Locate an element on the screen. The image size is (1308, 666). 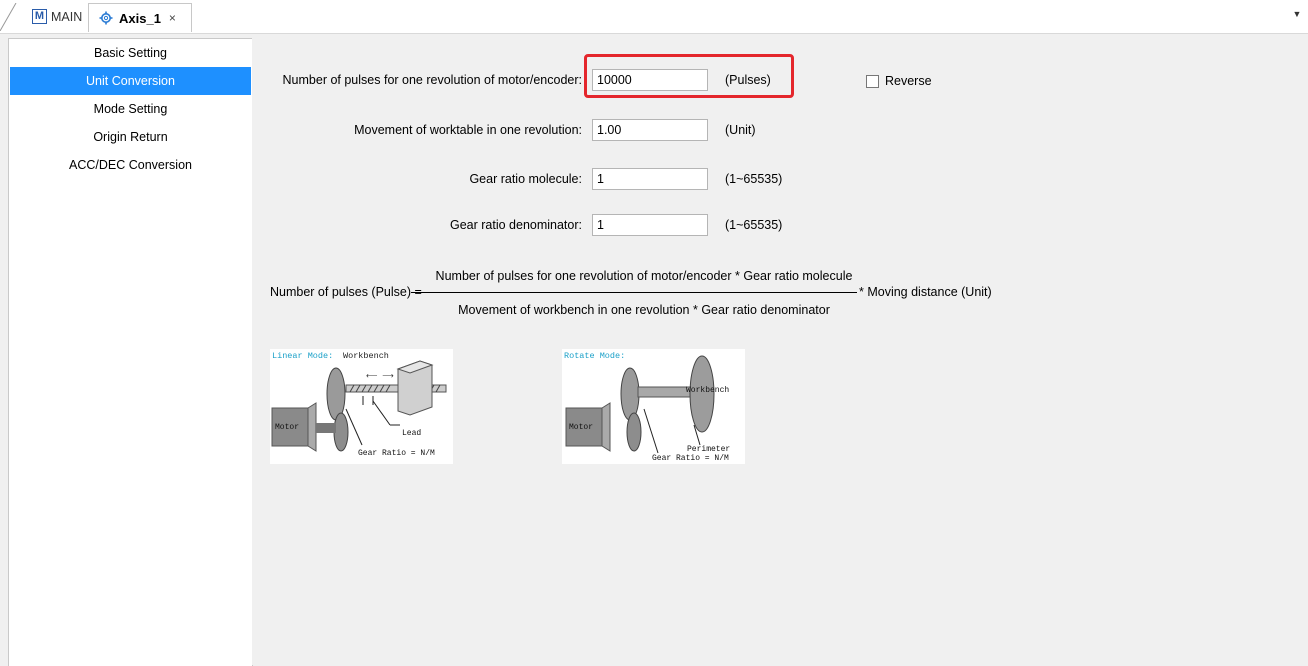
fraction-bar is located at coordinates (634, 292).